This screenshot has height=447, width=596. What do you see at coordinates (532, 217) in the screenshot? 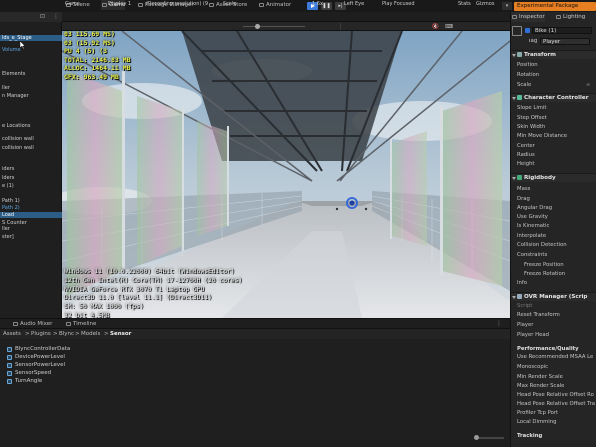
I see `inspector-field: Use Gravity` at bounding box center [532, 217].